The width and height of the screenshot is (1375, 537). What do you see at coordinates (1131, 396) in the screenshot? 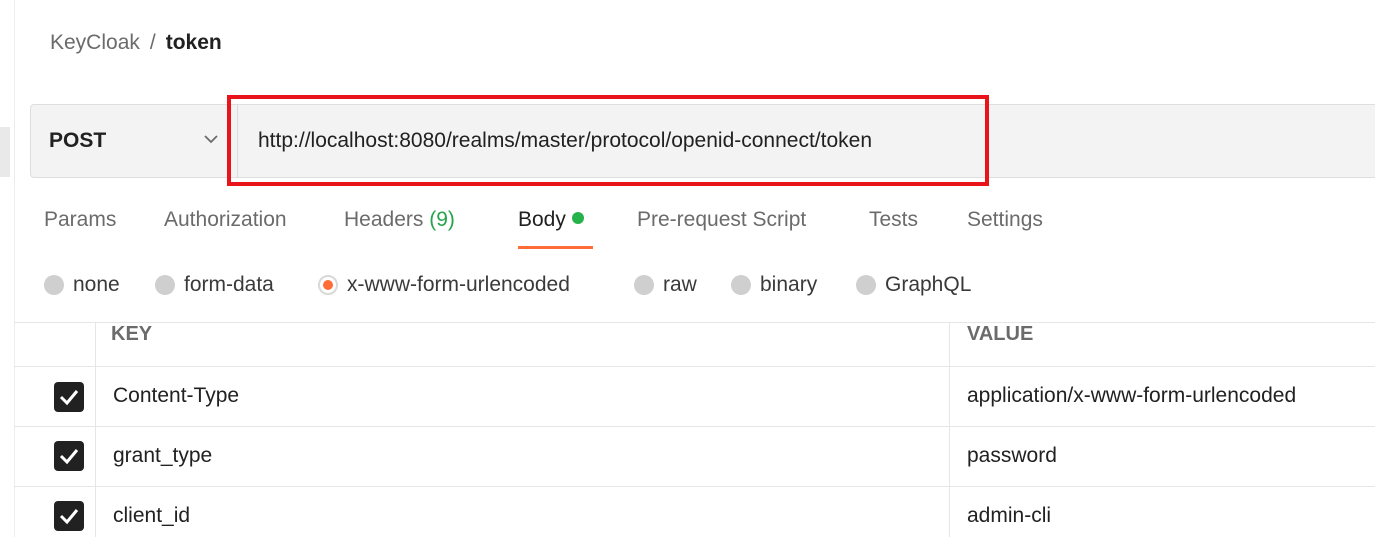
I see `row-value: application/x-www-form-urlencoded` at bounding box center [1131, 396].